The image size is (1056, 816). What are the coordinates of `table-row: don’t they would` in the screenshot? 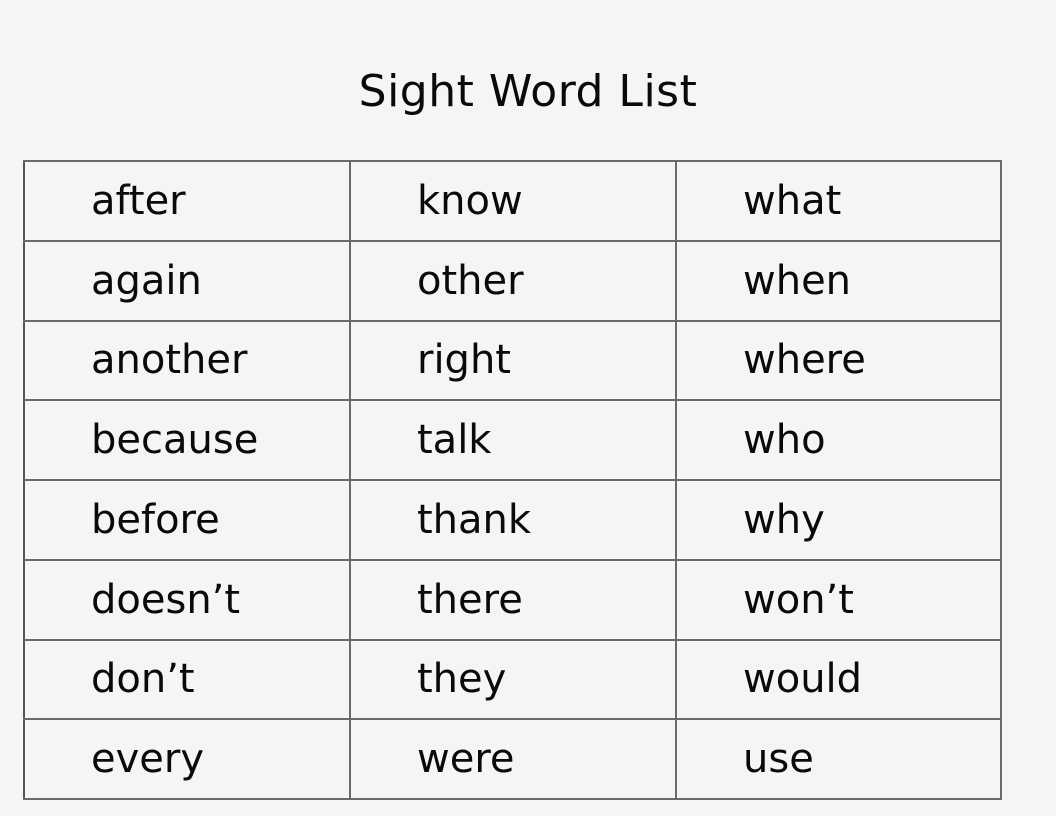 It's located at (512, 679).